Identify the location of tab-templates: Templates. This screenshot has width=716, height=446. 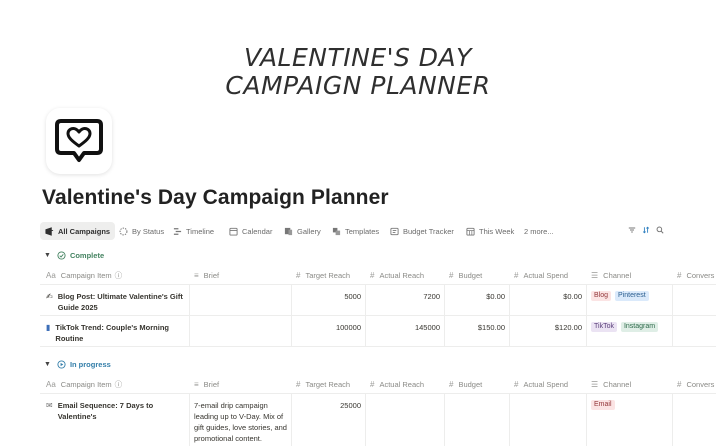
(355, 231).